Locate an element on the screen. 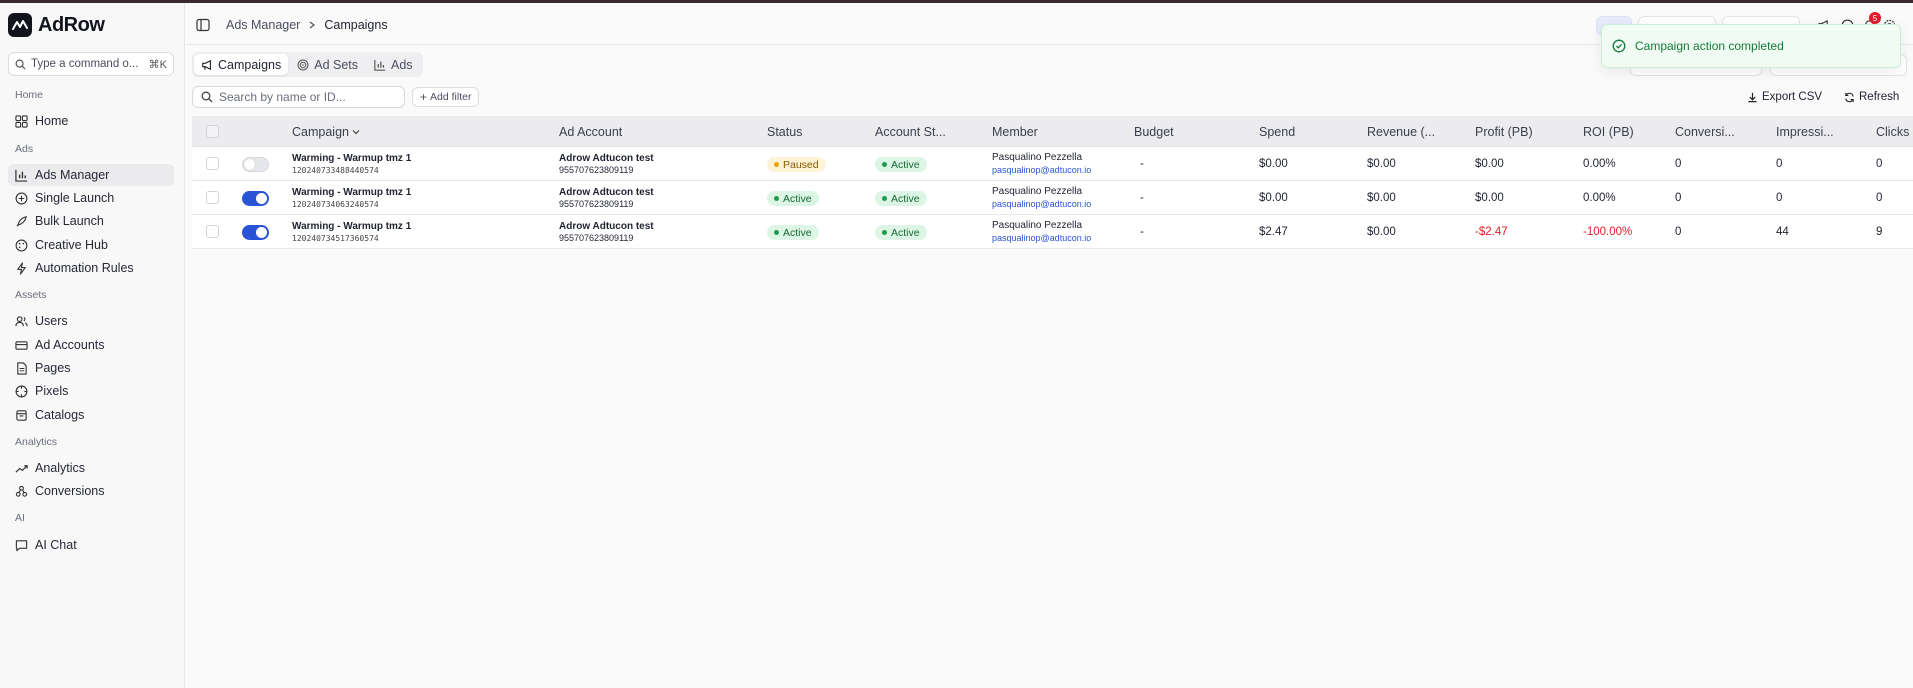  sidebar-item-pixels: Pixels is located at coordinates (91, 391).